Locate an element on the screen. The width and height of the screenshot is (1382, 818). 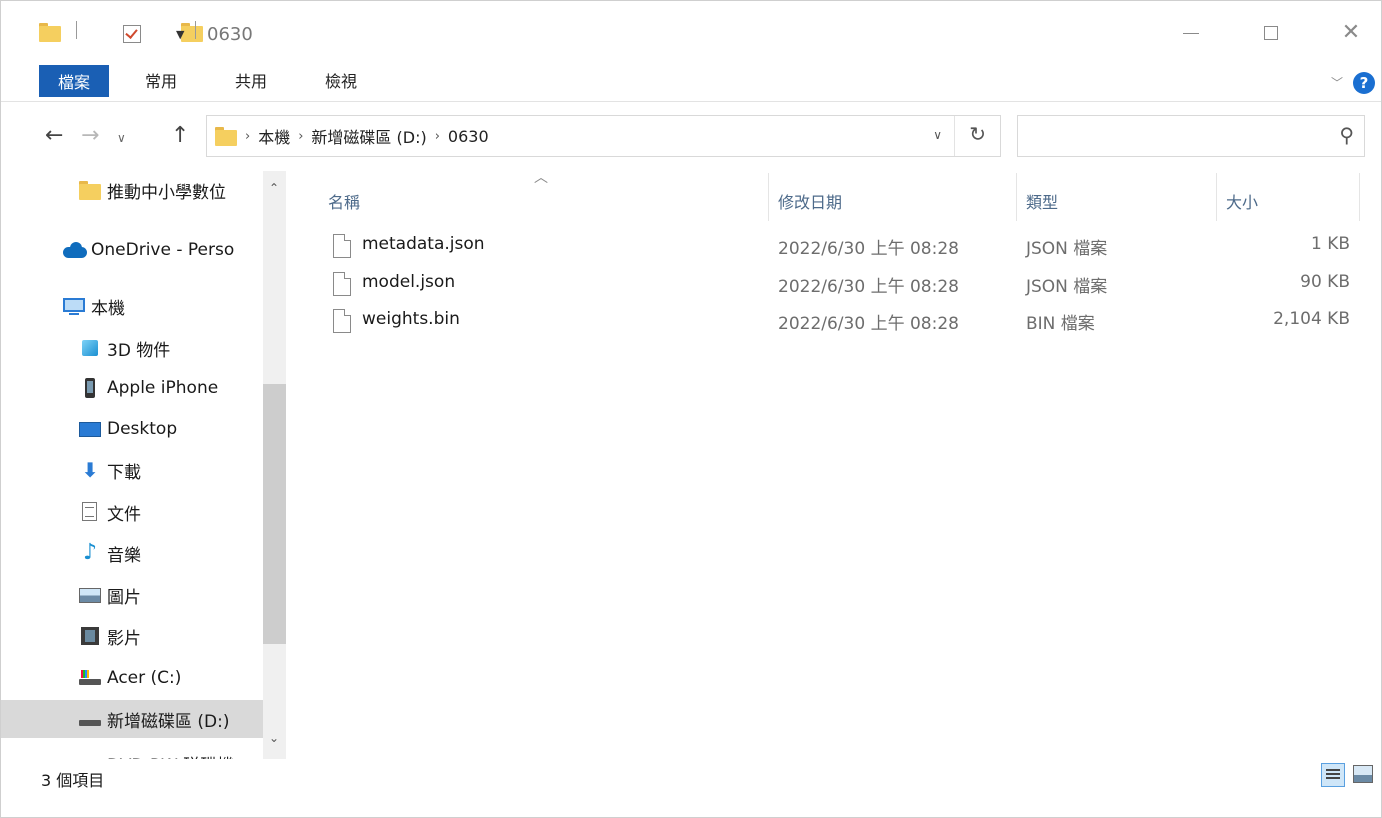
sidebar-item-documents: 文件 is located at coordinates (132, 512).